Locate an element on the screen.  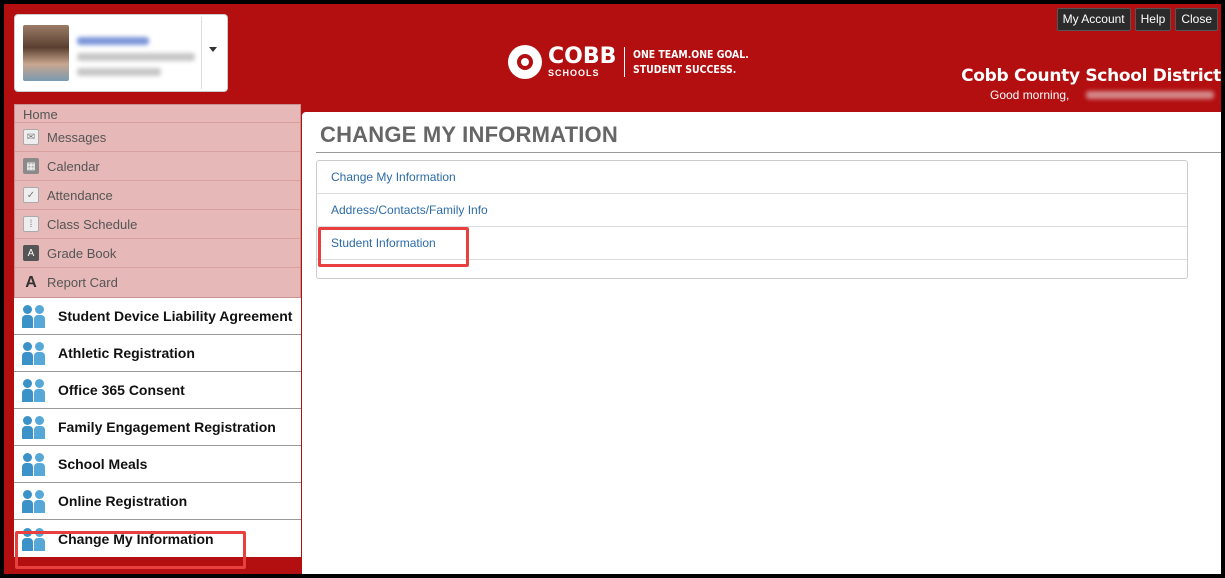
sidebar-item-grade-book: A Grade Book is located at coordinates (157, 253).